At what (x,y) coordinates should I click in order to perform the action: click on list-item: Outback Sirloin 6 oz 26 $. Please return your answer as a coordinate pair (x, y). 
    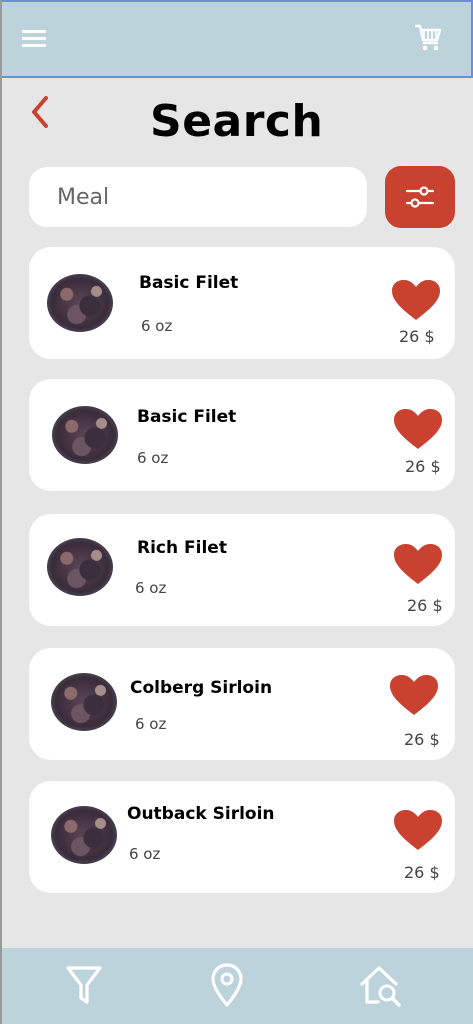
    Looking at the image, I should click on (242, 837).